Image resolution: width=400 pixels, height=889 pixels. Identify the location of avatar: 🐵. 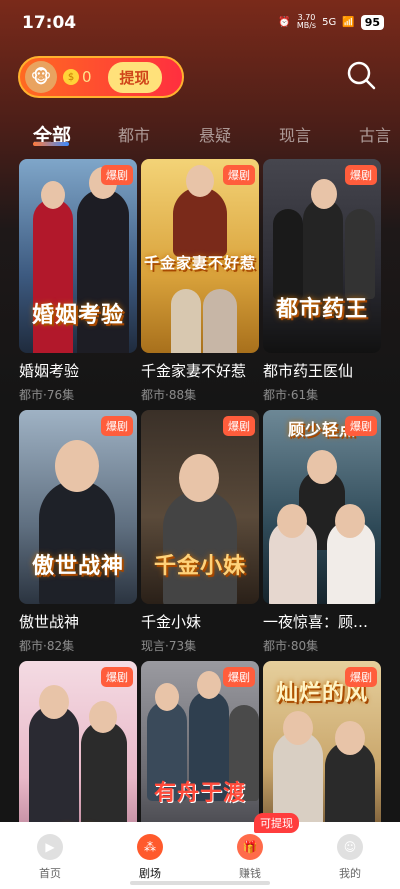
(41, 77).